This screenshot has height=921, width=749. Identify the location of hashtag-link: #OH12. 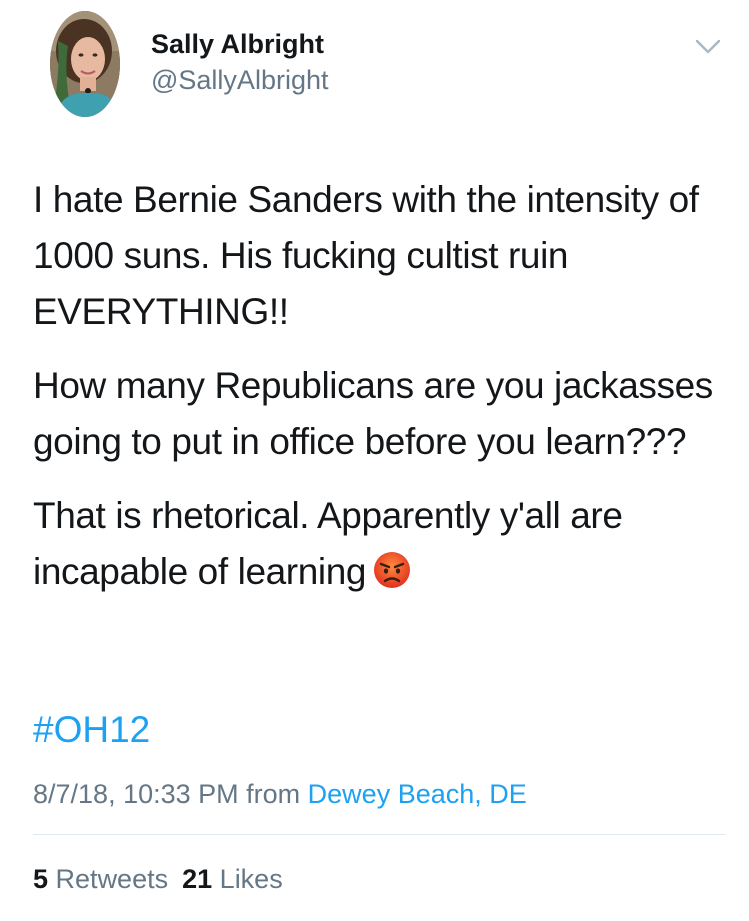
(91, 730).